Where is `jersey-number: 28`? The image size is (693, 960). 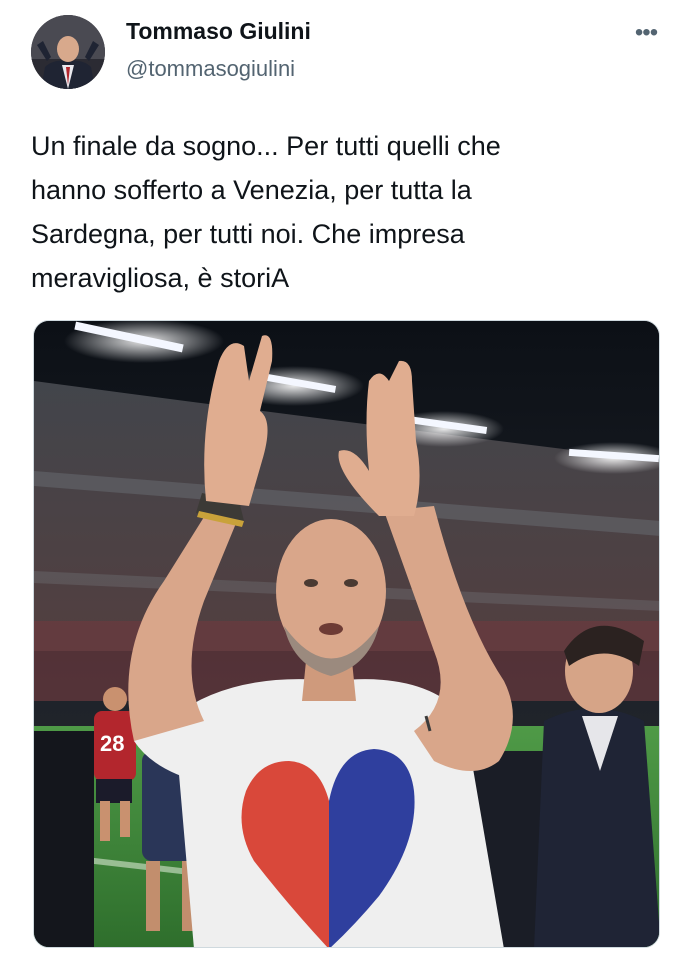
jersey-number: 28 is located at coordinates (112, 743).